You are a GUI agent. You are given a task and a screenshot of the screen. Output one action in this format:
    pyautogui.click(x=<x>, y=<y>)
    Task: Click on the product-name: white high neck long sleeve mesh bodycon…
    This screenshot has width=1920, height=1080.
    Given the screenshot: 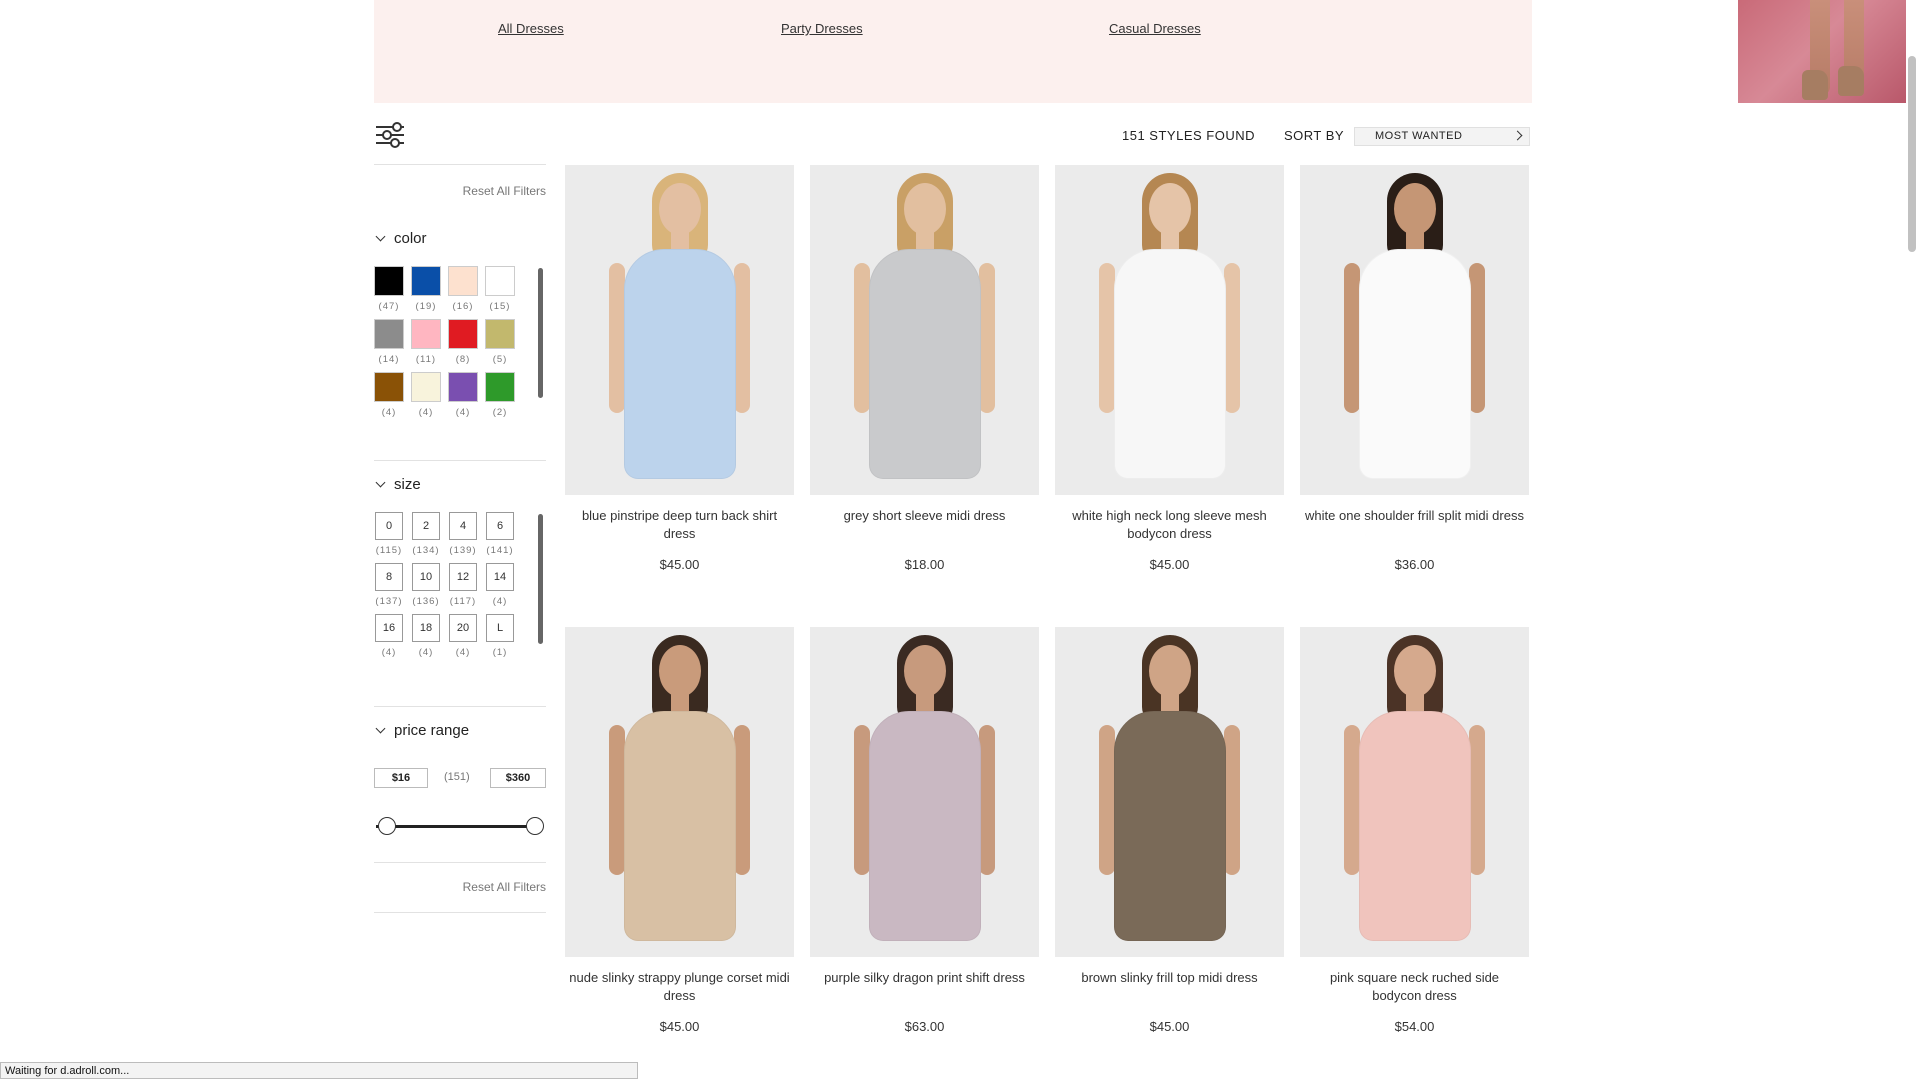 What is the action you would take?
    pyautogui.click(x=1169, y=527)
    